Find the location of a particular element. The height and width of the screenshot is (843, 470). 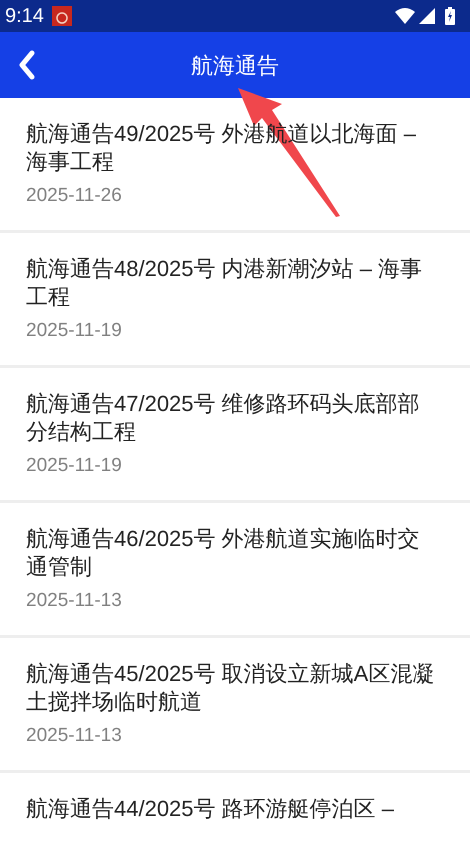

notice-date: 2025-11-26 is located at coordinates (74, 196).